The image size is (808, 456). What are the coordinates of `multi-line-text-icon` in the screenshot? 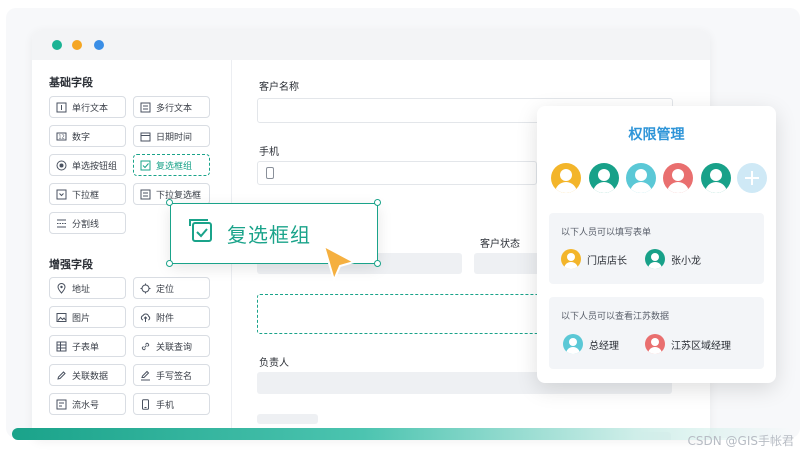 It's located at (145, 107).